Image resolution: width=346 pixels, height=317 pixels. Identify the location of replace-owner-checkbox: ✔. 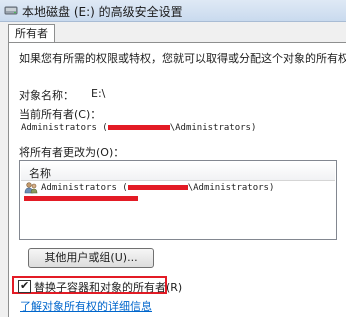
(24, 286).